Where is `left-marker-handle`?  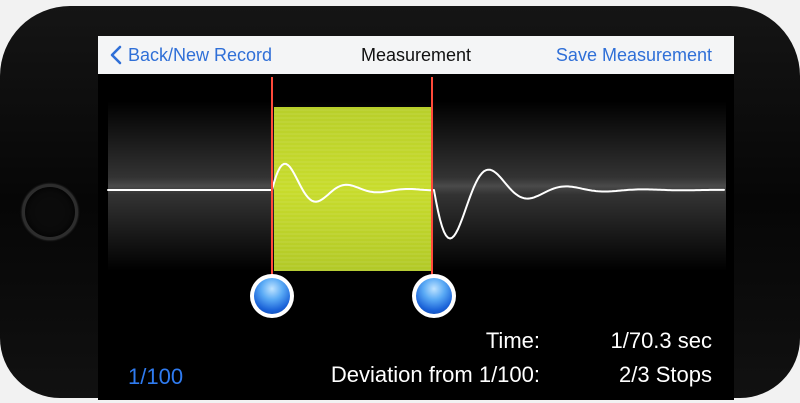 left-marker-handle is located at coordinates (272, 296).